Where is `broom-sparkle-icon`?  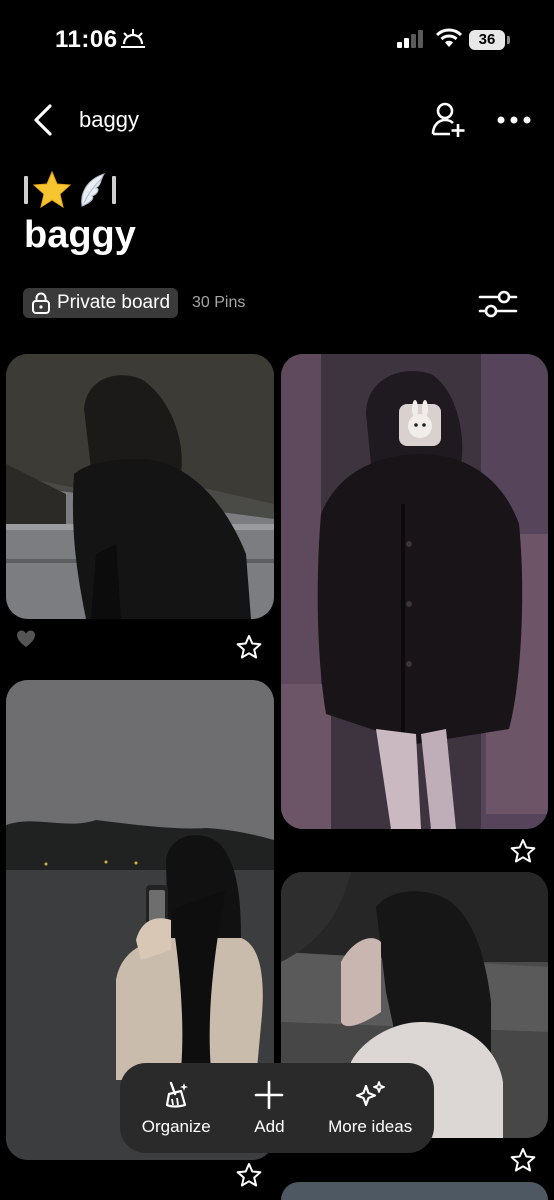
broom-sparkle-icon is located at coordinates (177, 1094).